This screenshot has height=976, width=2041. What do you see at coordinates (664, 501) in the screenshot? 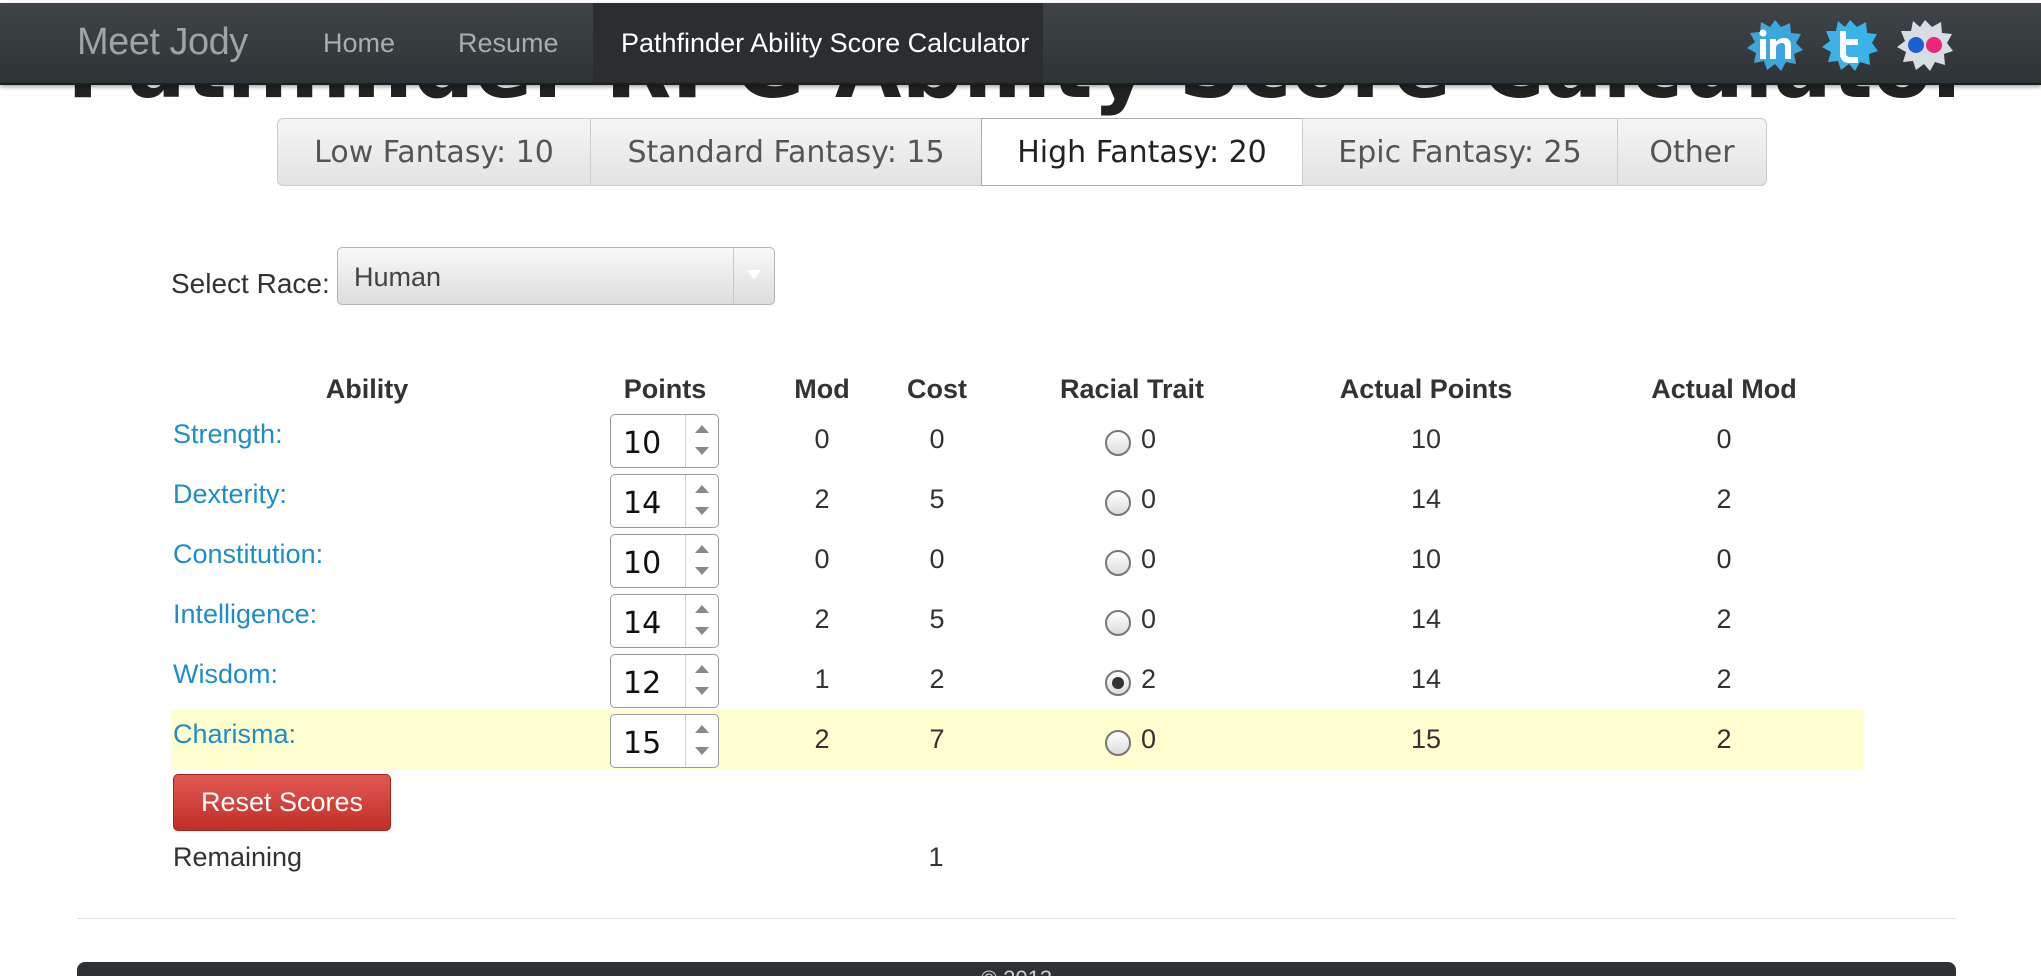
I see `points-spinner-dexterity: 14` at bounding box center [664, 501].